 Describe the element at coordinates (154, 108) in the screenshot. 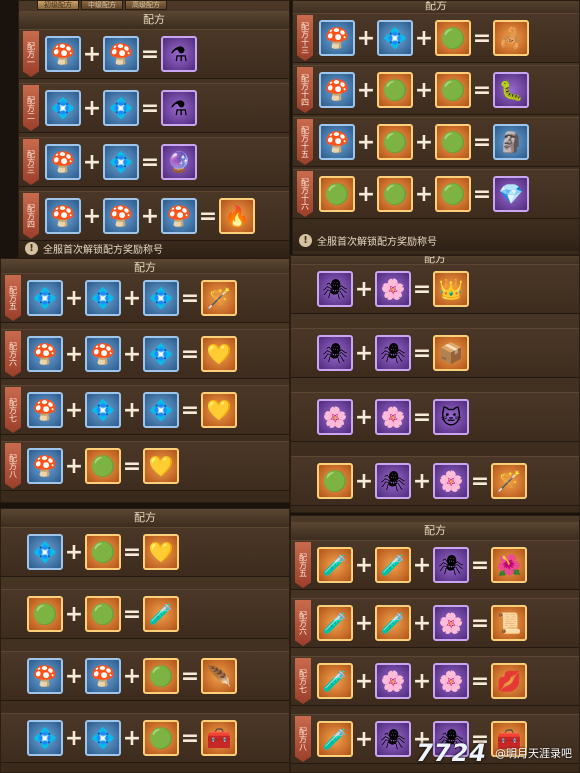

I see `recipe-row: 配方二 💠 + 💠 = ⚗` at that location.